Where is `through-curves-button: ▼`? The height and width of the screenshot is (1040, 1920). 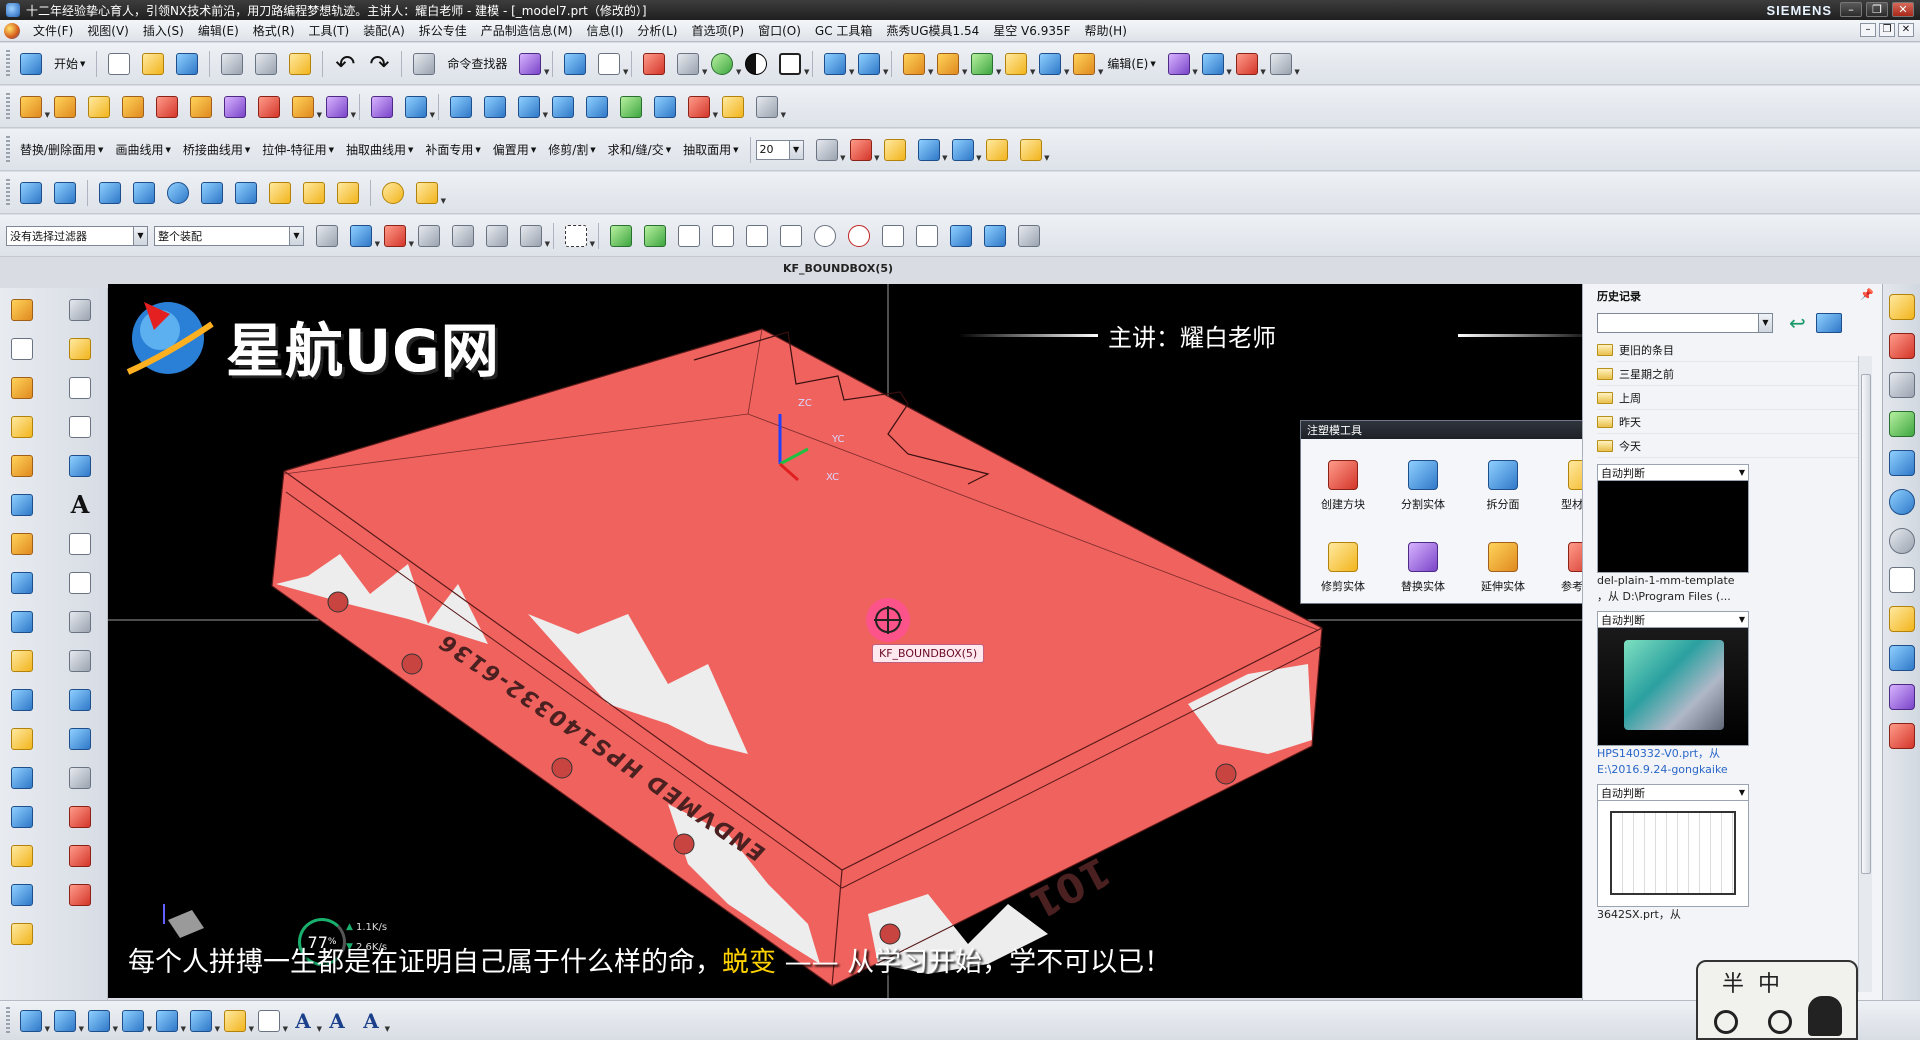 through-curves-button: ▼ is located at coordinates (531, 107).